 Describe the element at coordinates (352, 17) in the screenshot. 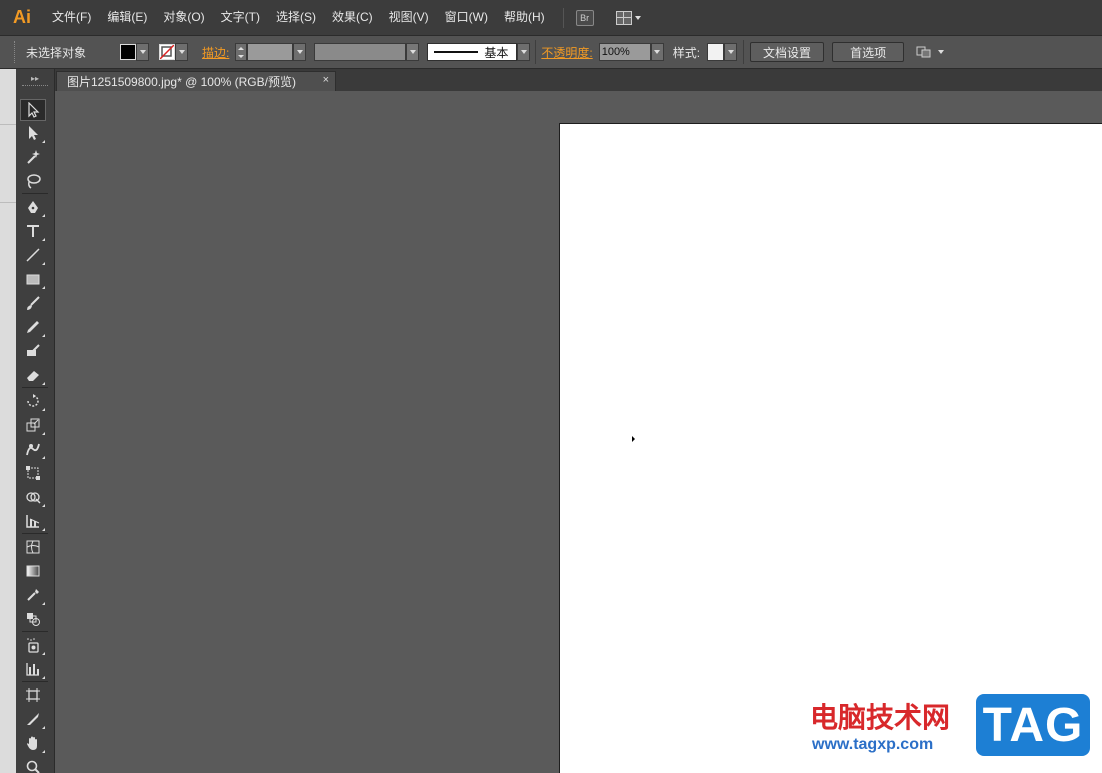

I see `menu-effect: 效果(C)` at that location.